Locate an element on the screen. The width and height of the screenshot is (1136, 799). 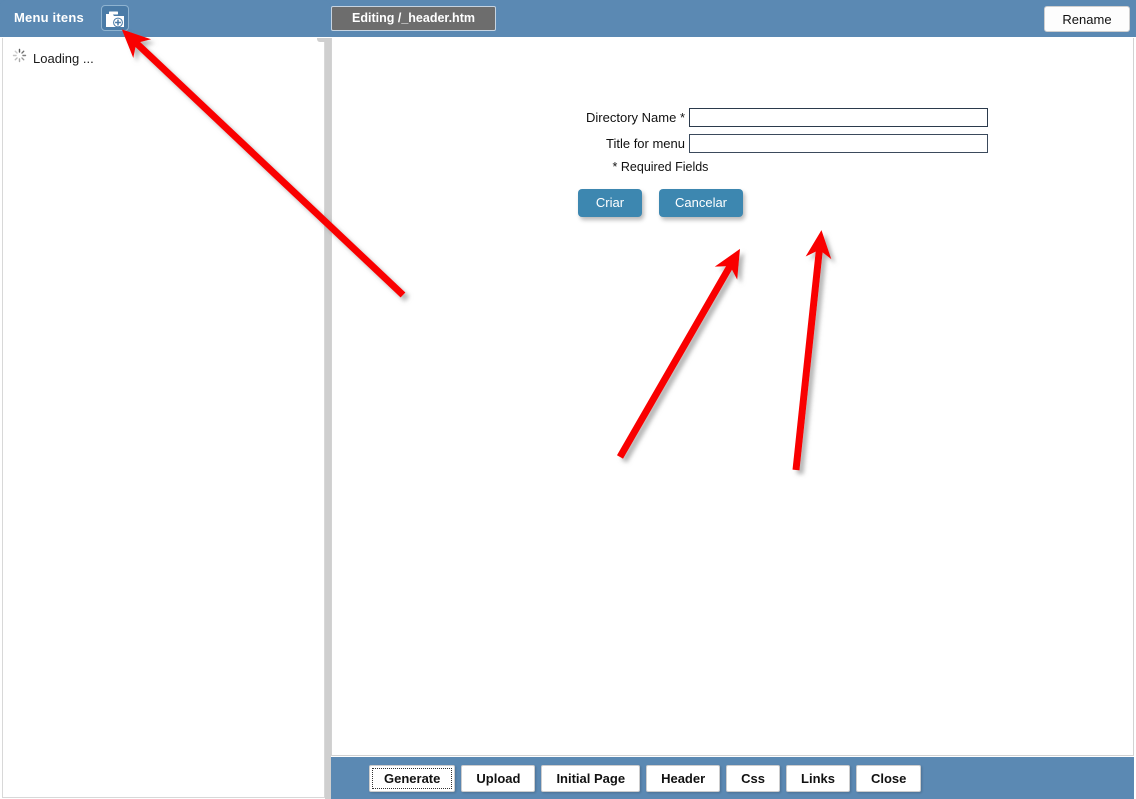
title-for-menu-input is located at coordinates (838, 143).